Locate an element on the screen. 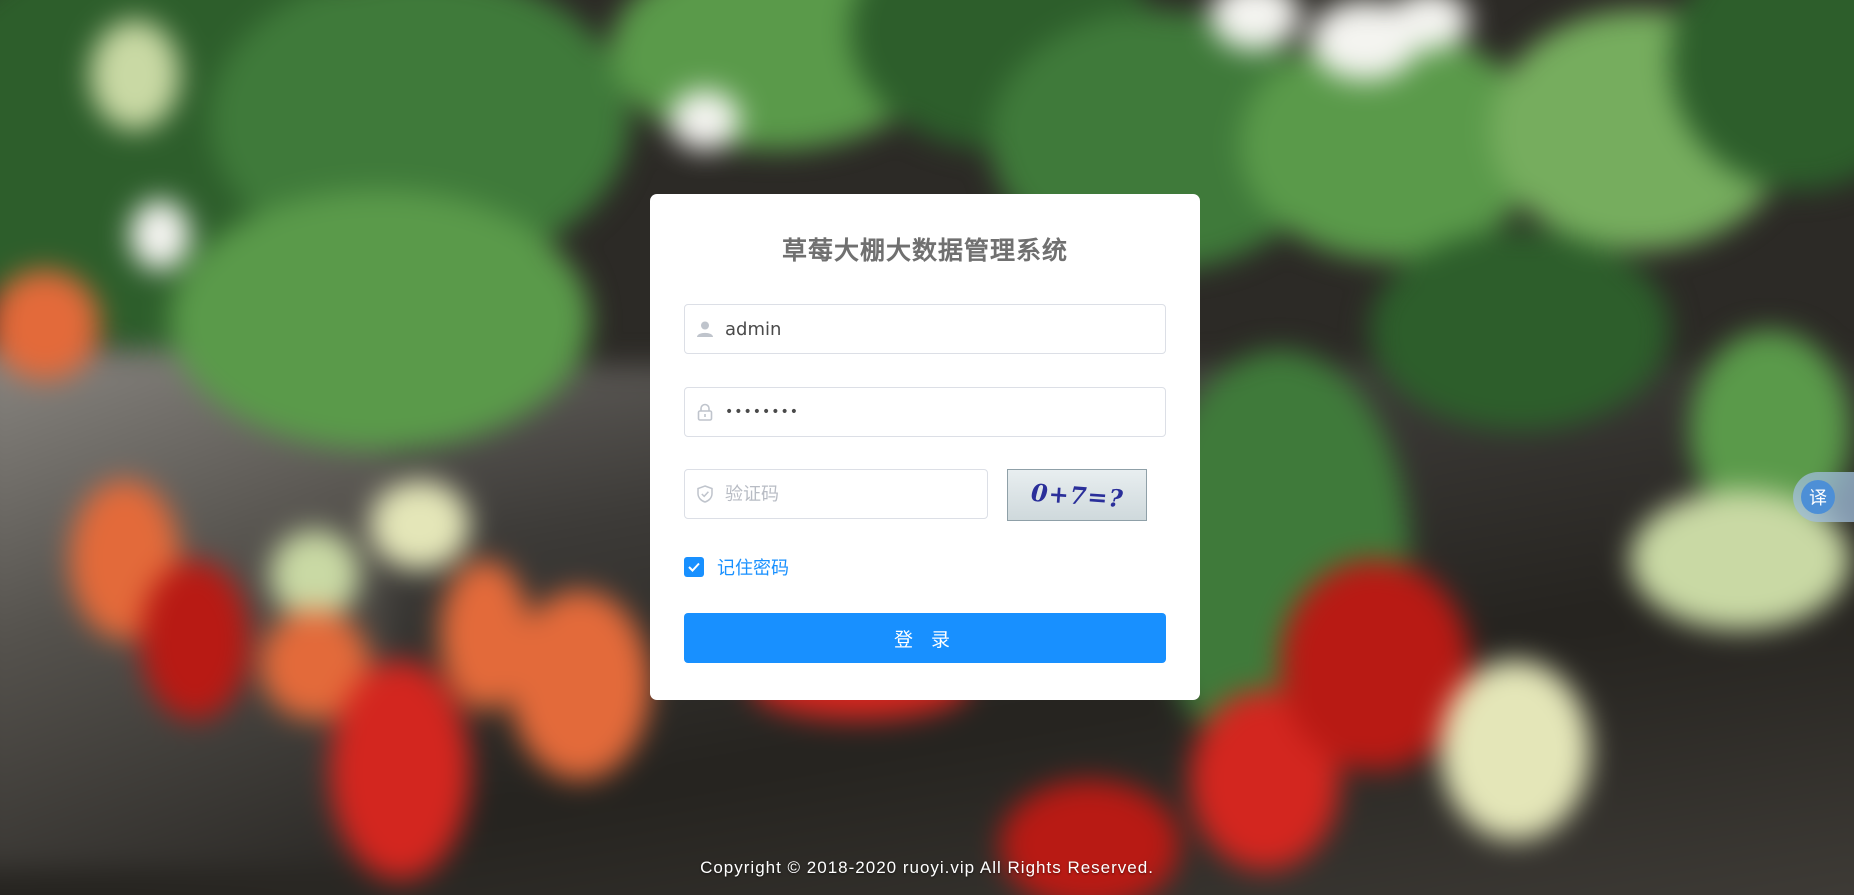 This screenshot has width=1854, height=895. checkbox-checked-icon is located at coordinates (694, 567).